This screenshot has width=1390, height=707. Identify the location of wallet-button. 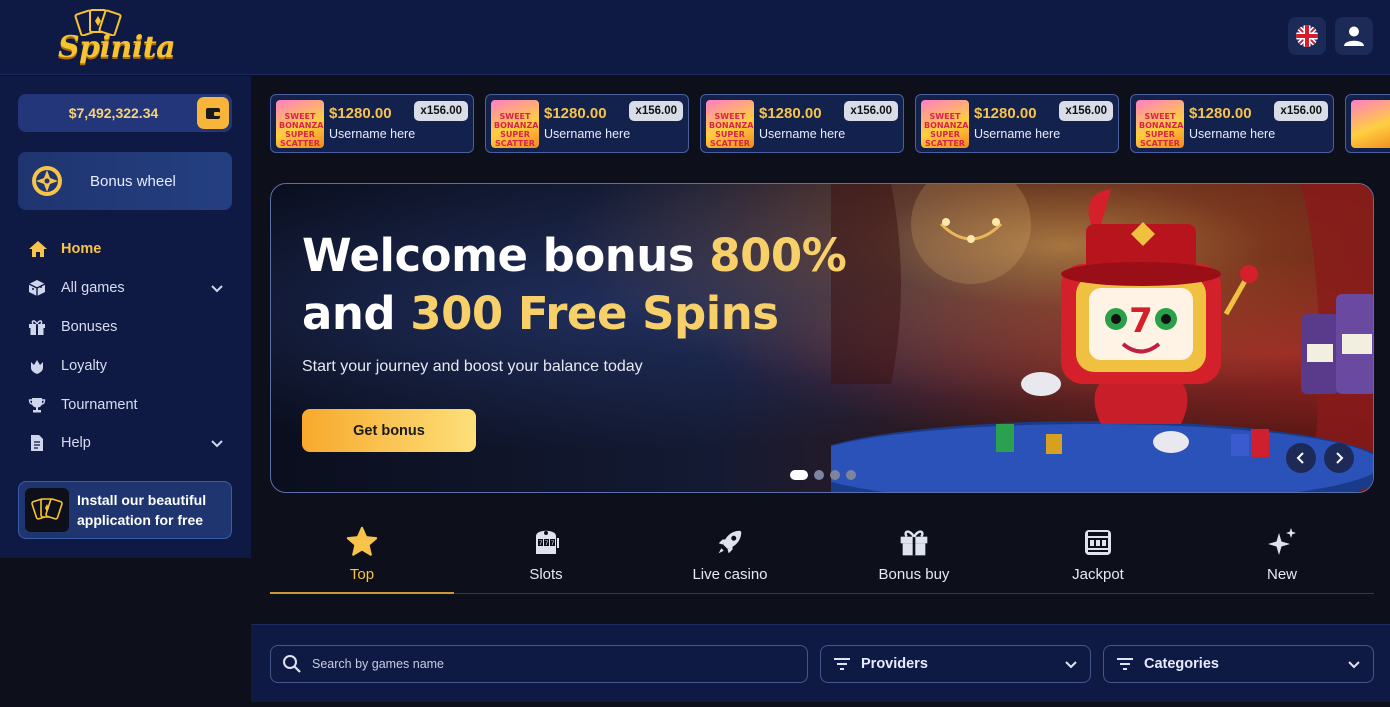
(213, 113).